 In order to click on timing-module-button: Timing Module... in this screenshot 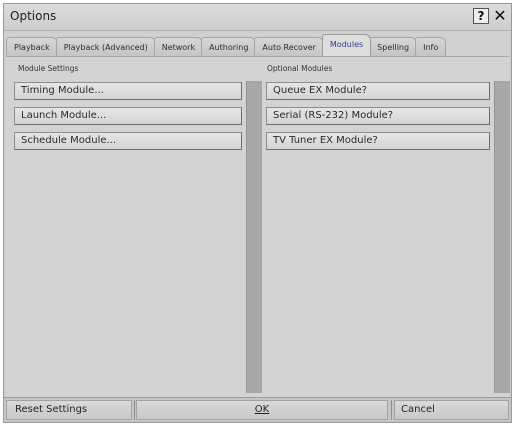, I will do `click(128, 91)`.